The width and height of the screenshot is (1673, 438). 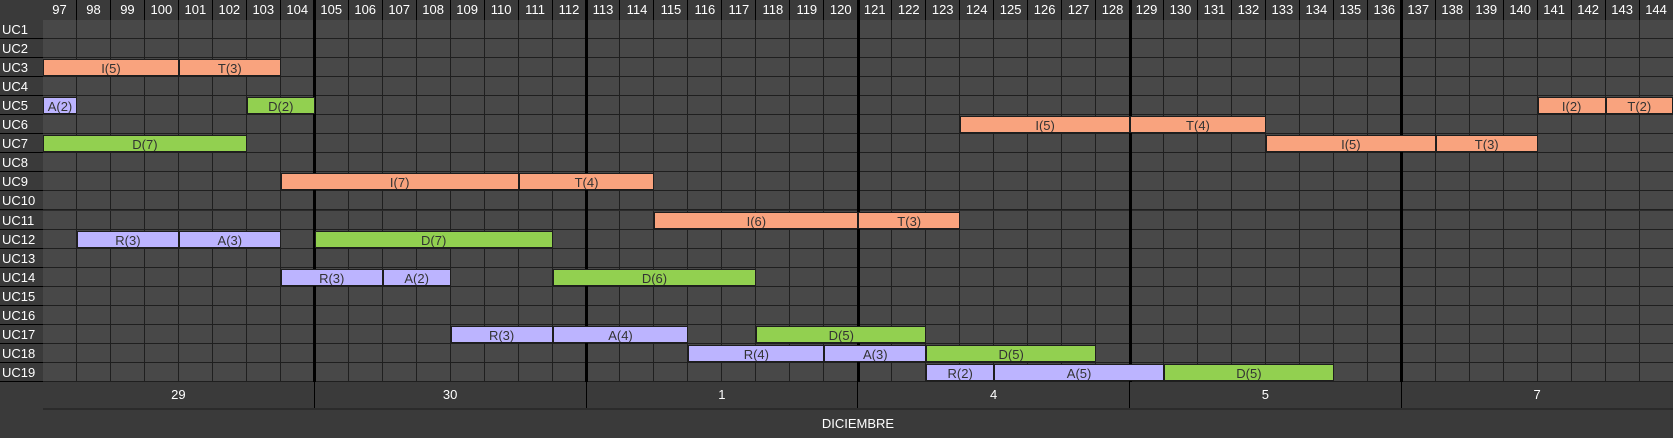 I want to click on task-bar-r: R(2), so click(x=960, y=372).